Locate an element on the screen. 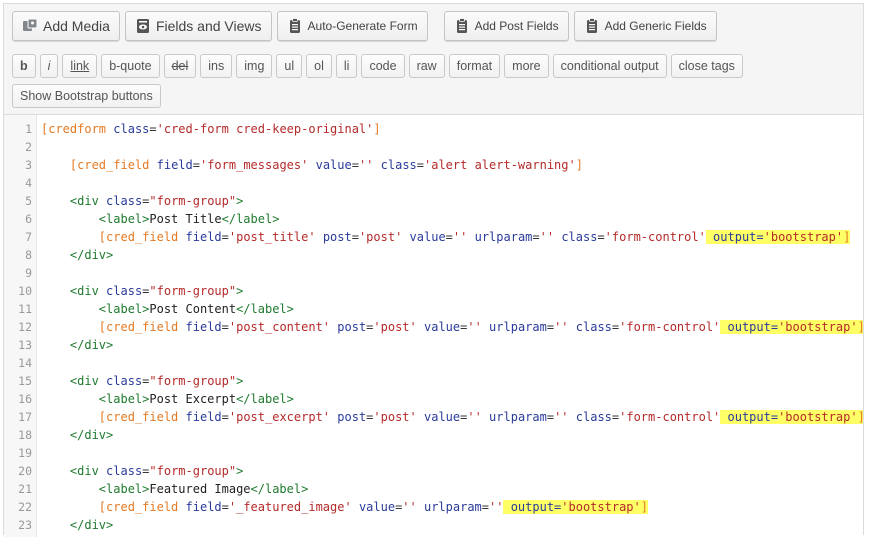  code-text: <label>Featured Image</label> is located at coordinates (175, 489).